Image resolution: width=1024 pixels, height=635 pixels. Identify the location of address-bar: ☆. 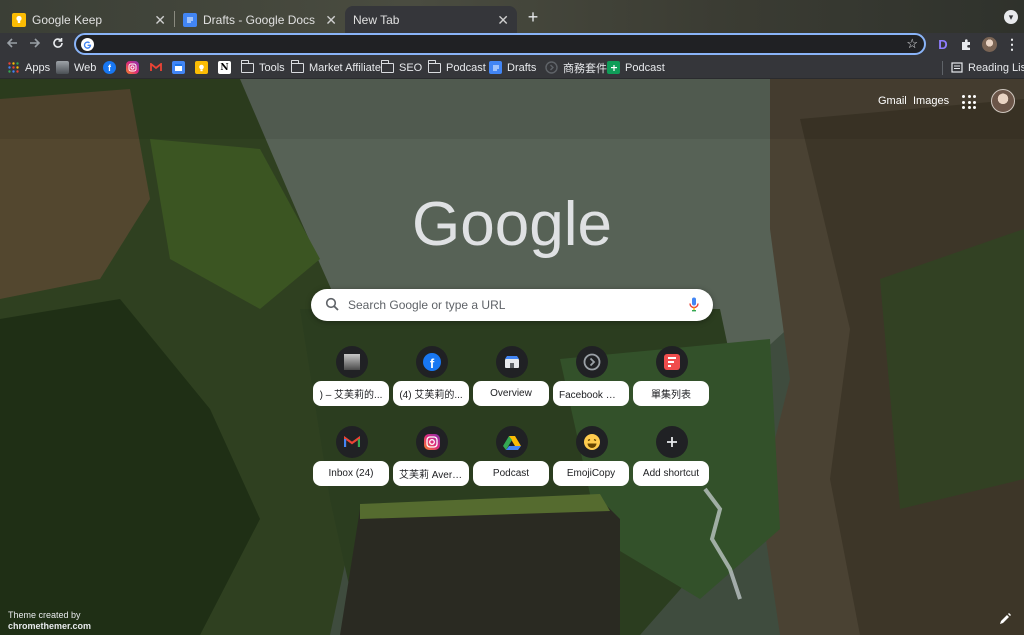
(500, 44).